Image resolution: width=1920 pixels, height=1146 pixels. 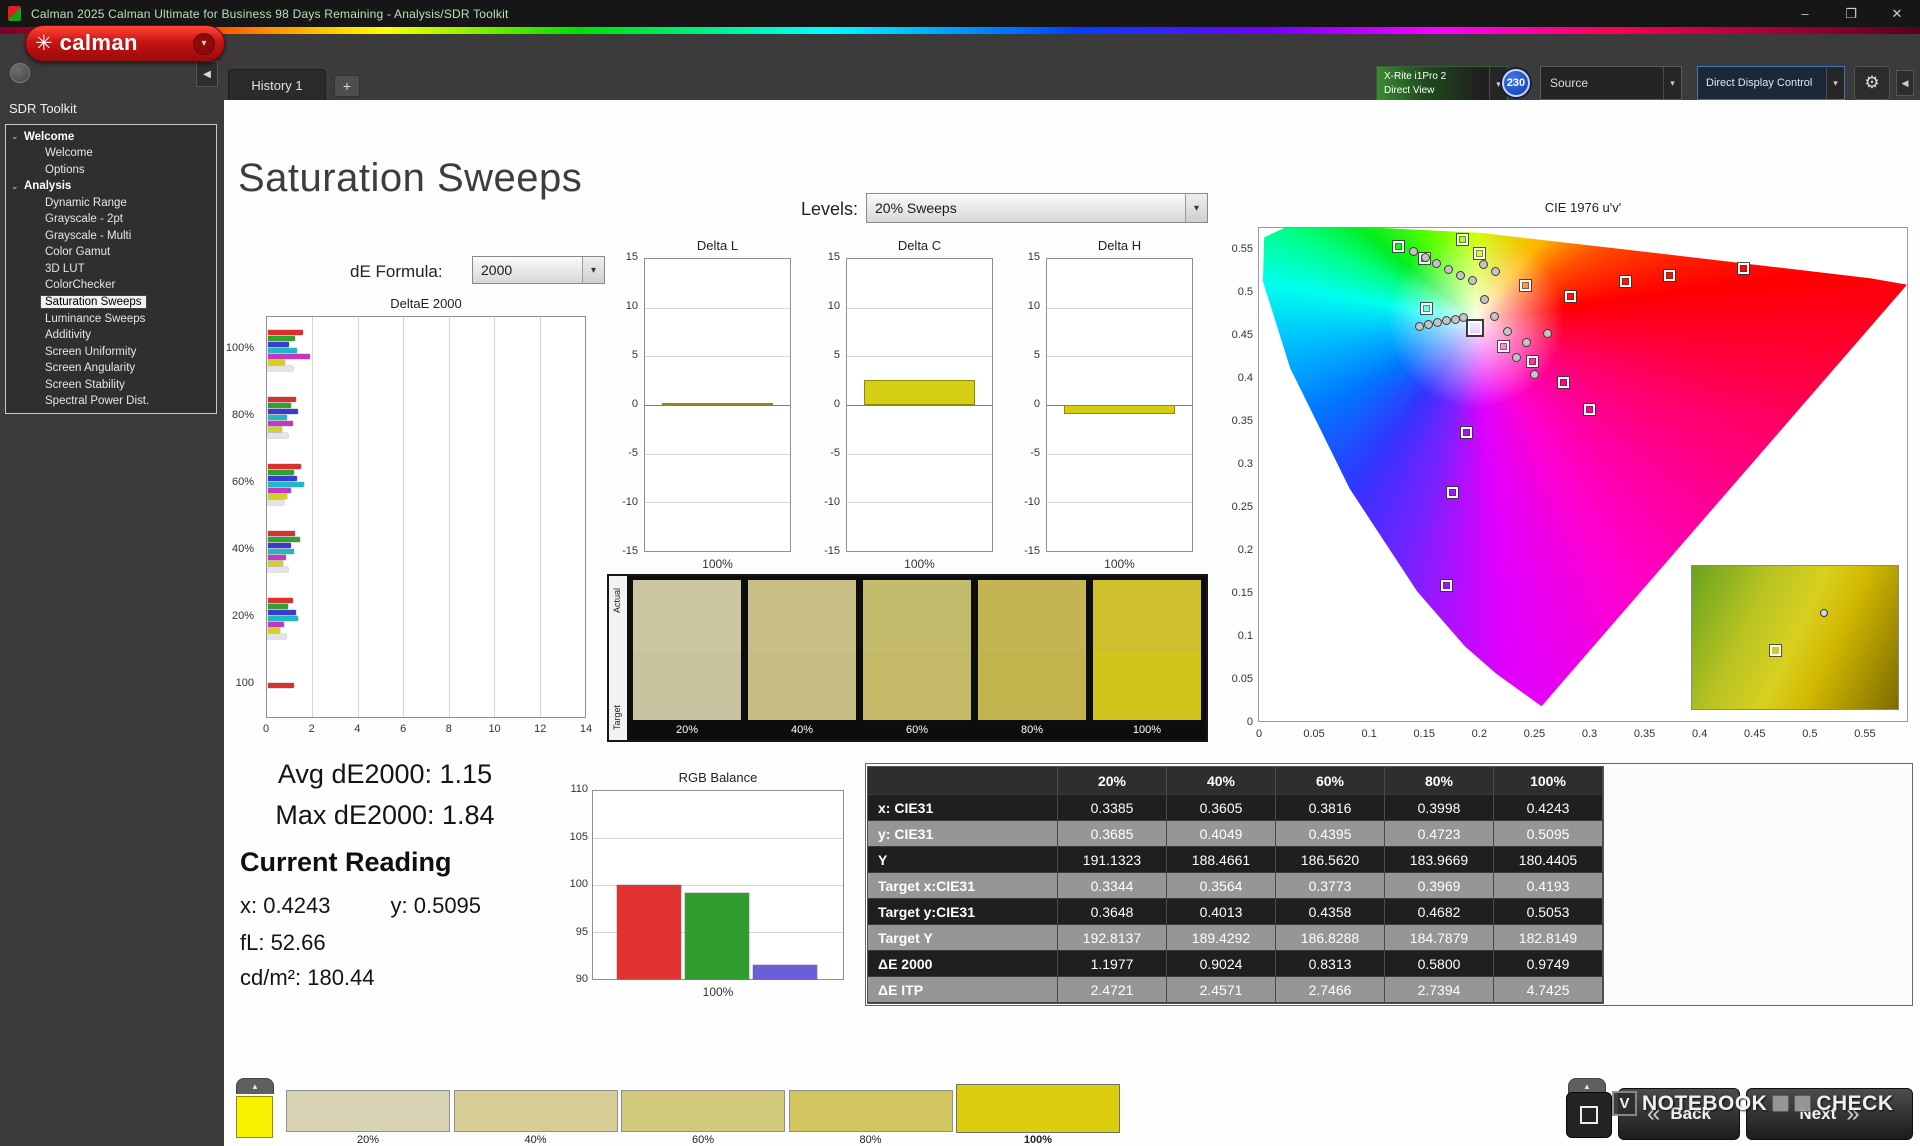 I want to click on levels-select: 20% Sweeps ▾, so click(x=1037, y=208).